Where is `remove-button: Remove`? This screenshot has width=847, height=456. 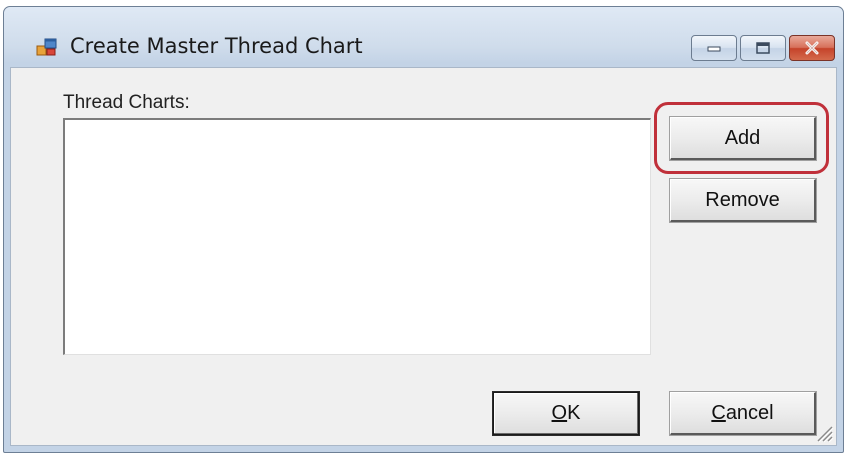 remove-button: Remove is located at coordinates (743, 200).